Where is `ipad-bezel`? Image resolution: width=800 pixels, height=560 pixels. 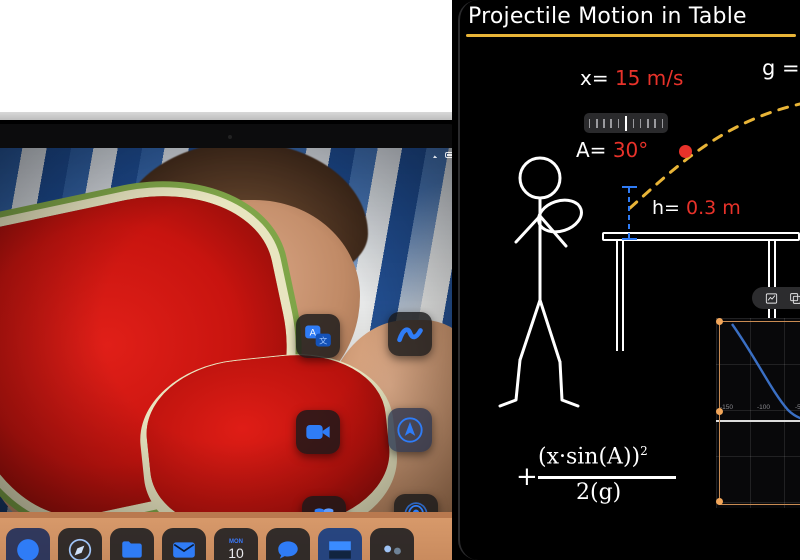 ipad-bezel is located at coordinates (233, 137).